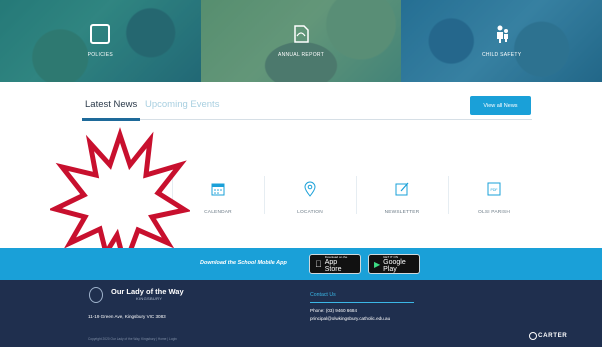  I want to click on quick-link-olsi-parish: PDF OLSI PARISH, so click(494, 199).